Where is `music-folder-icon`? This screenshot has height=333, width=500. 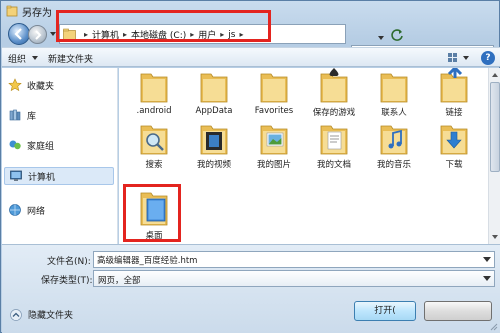 music-folder-icon is located at coordinates (394, 140).